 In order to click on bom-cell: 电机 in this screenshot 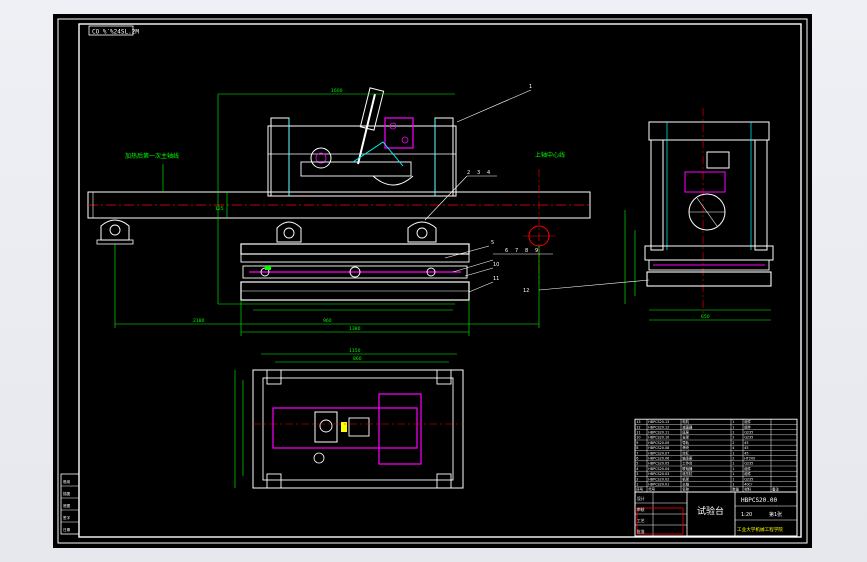, I will do `click(685, 421)`.